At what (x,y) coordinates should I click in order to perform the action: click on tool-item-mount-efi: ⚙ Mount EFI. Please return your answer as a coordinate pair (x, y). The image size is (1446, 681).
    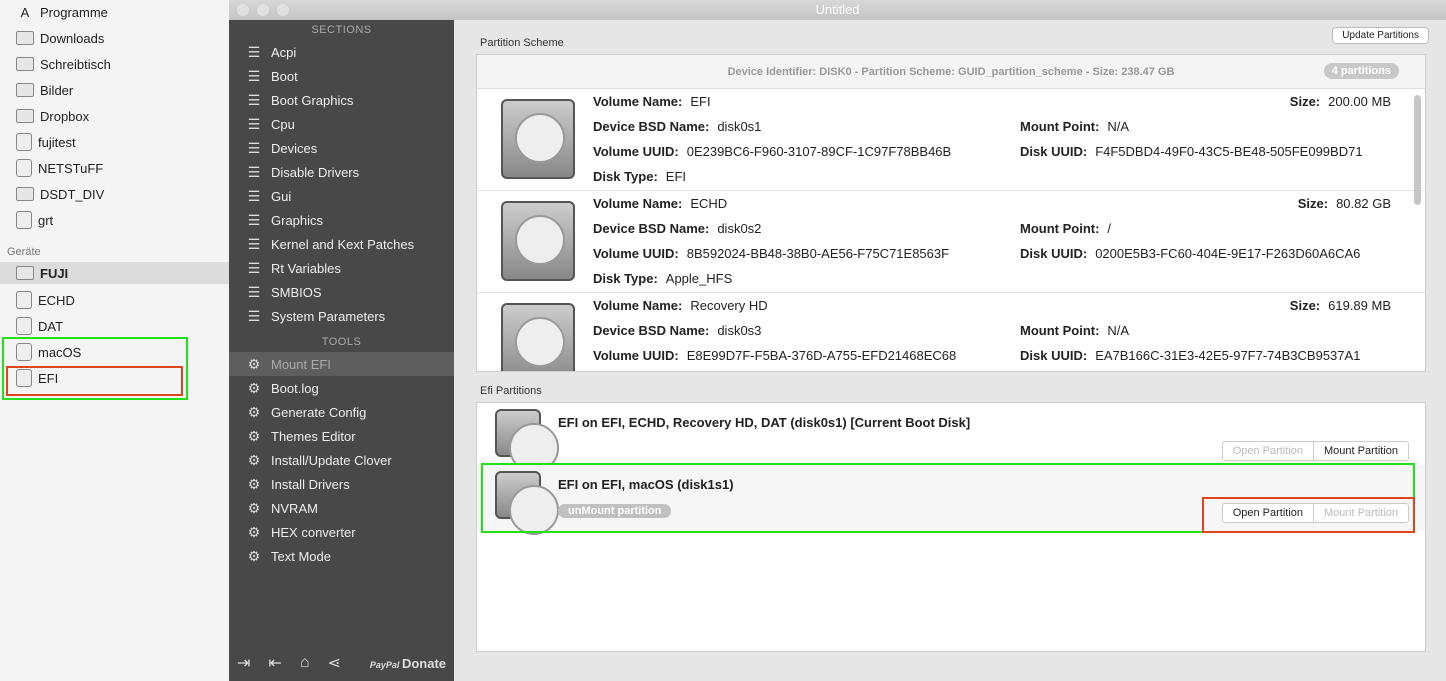
    Looking at the image, I should click on (341, 364).